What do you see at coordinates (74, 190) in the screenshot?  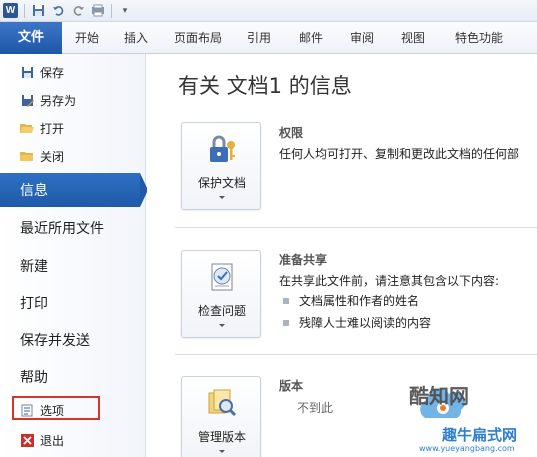 I see `nav-info: 信息` at bounding box center [74, 190].